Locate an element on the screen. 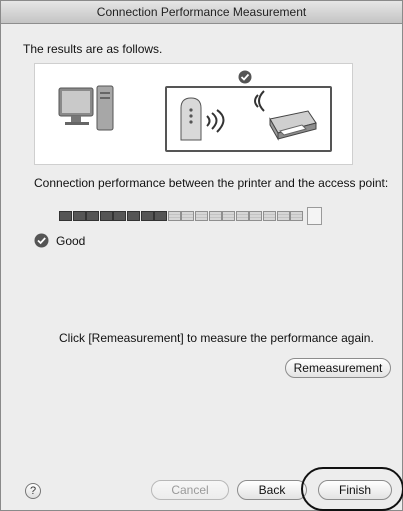  title-bar: Connection Performance Measurement is located at coordinates (201, 12).